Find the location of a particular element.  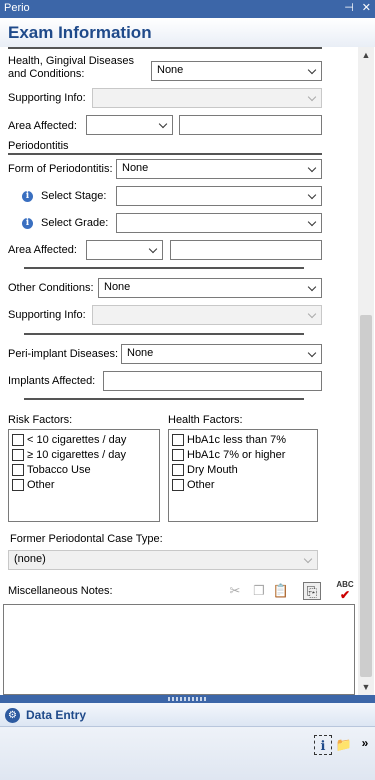

implants-affected-input is located at coordinates (212, 381).